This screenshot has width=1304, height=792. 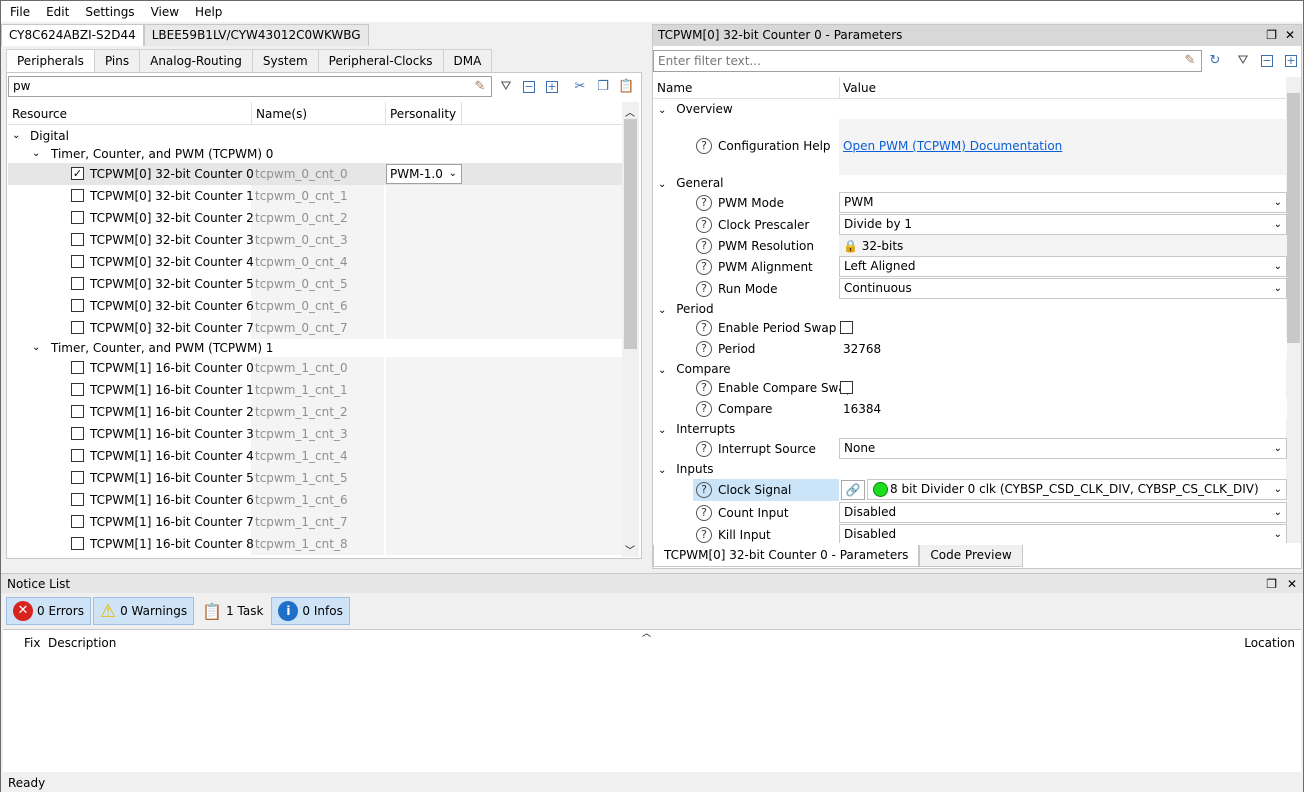 What do you see at coordinates (130, 113) in the screenshot?
I see `col-resource: Resource` at bounding box center [130, 113].